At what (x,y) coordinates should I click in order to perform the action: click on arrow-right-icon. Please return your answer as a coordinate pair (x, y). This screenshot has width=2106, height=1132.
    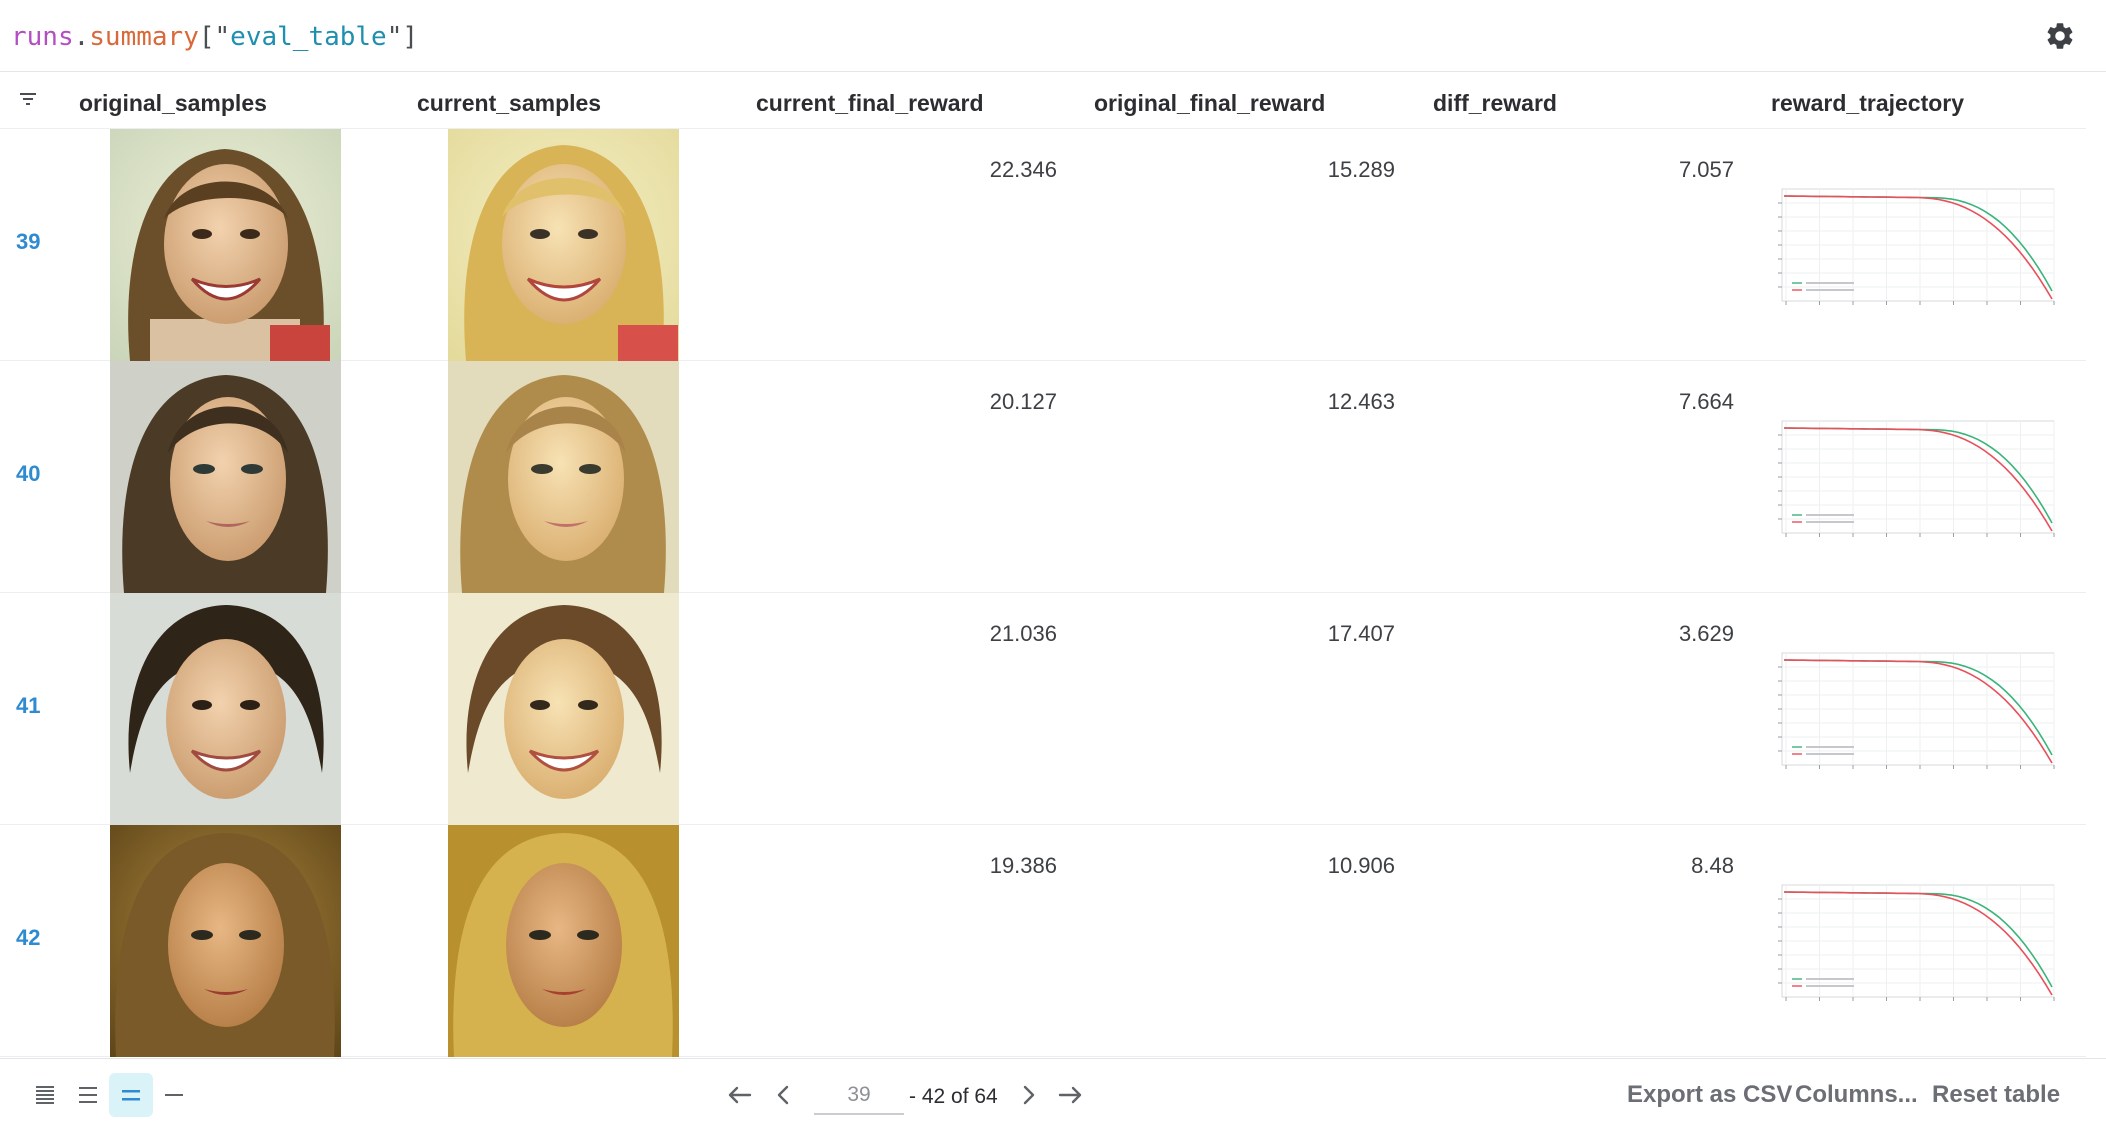
    Looking at the image, I should click on (1070, 1095).